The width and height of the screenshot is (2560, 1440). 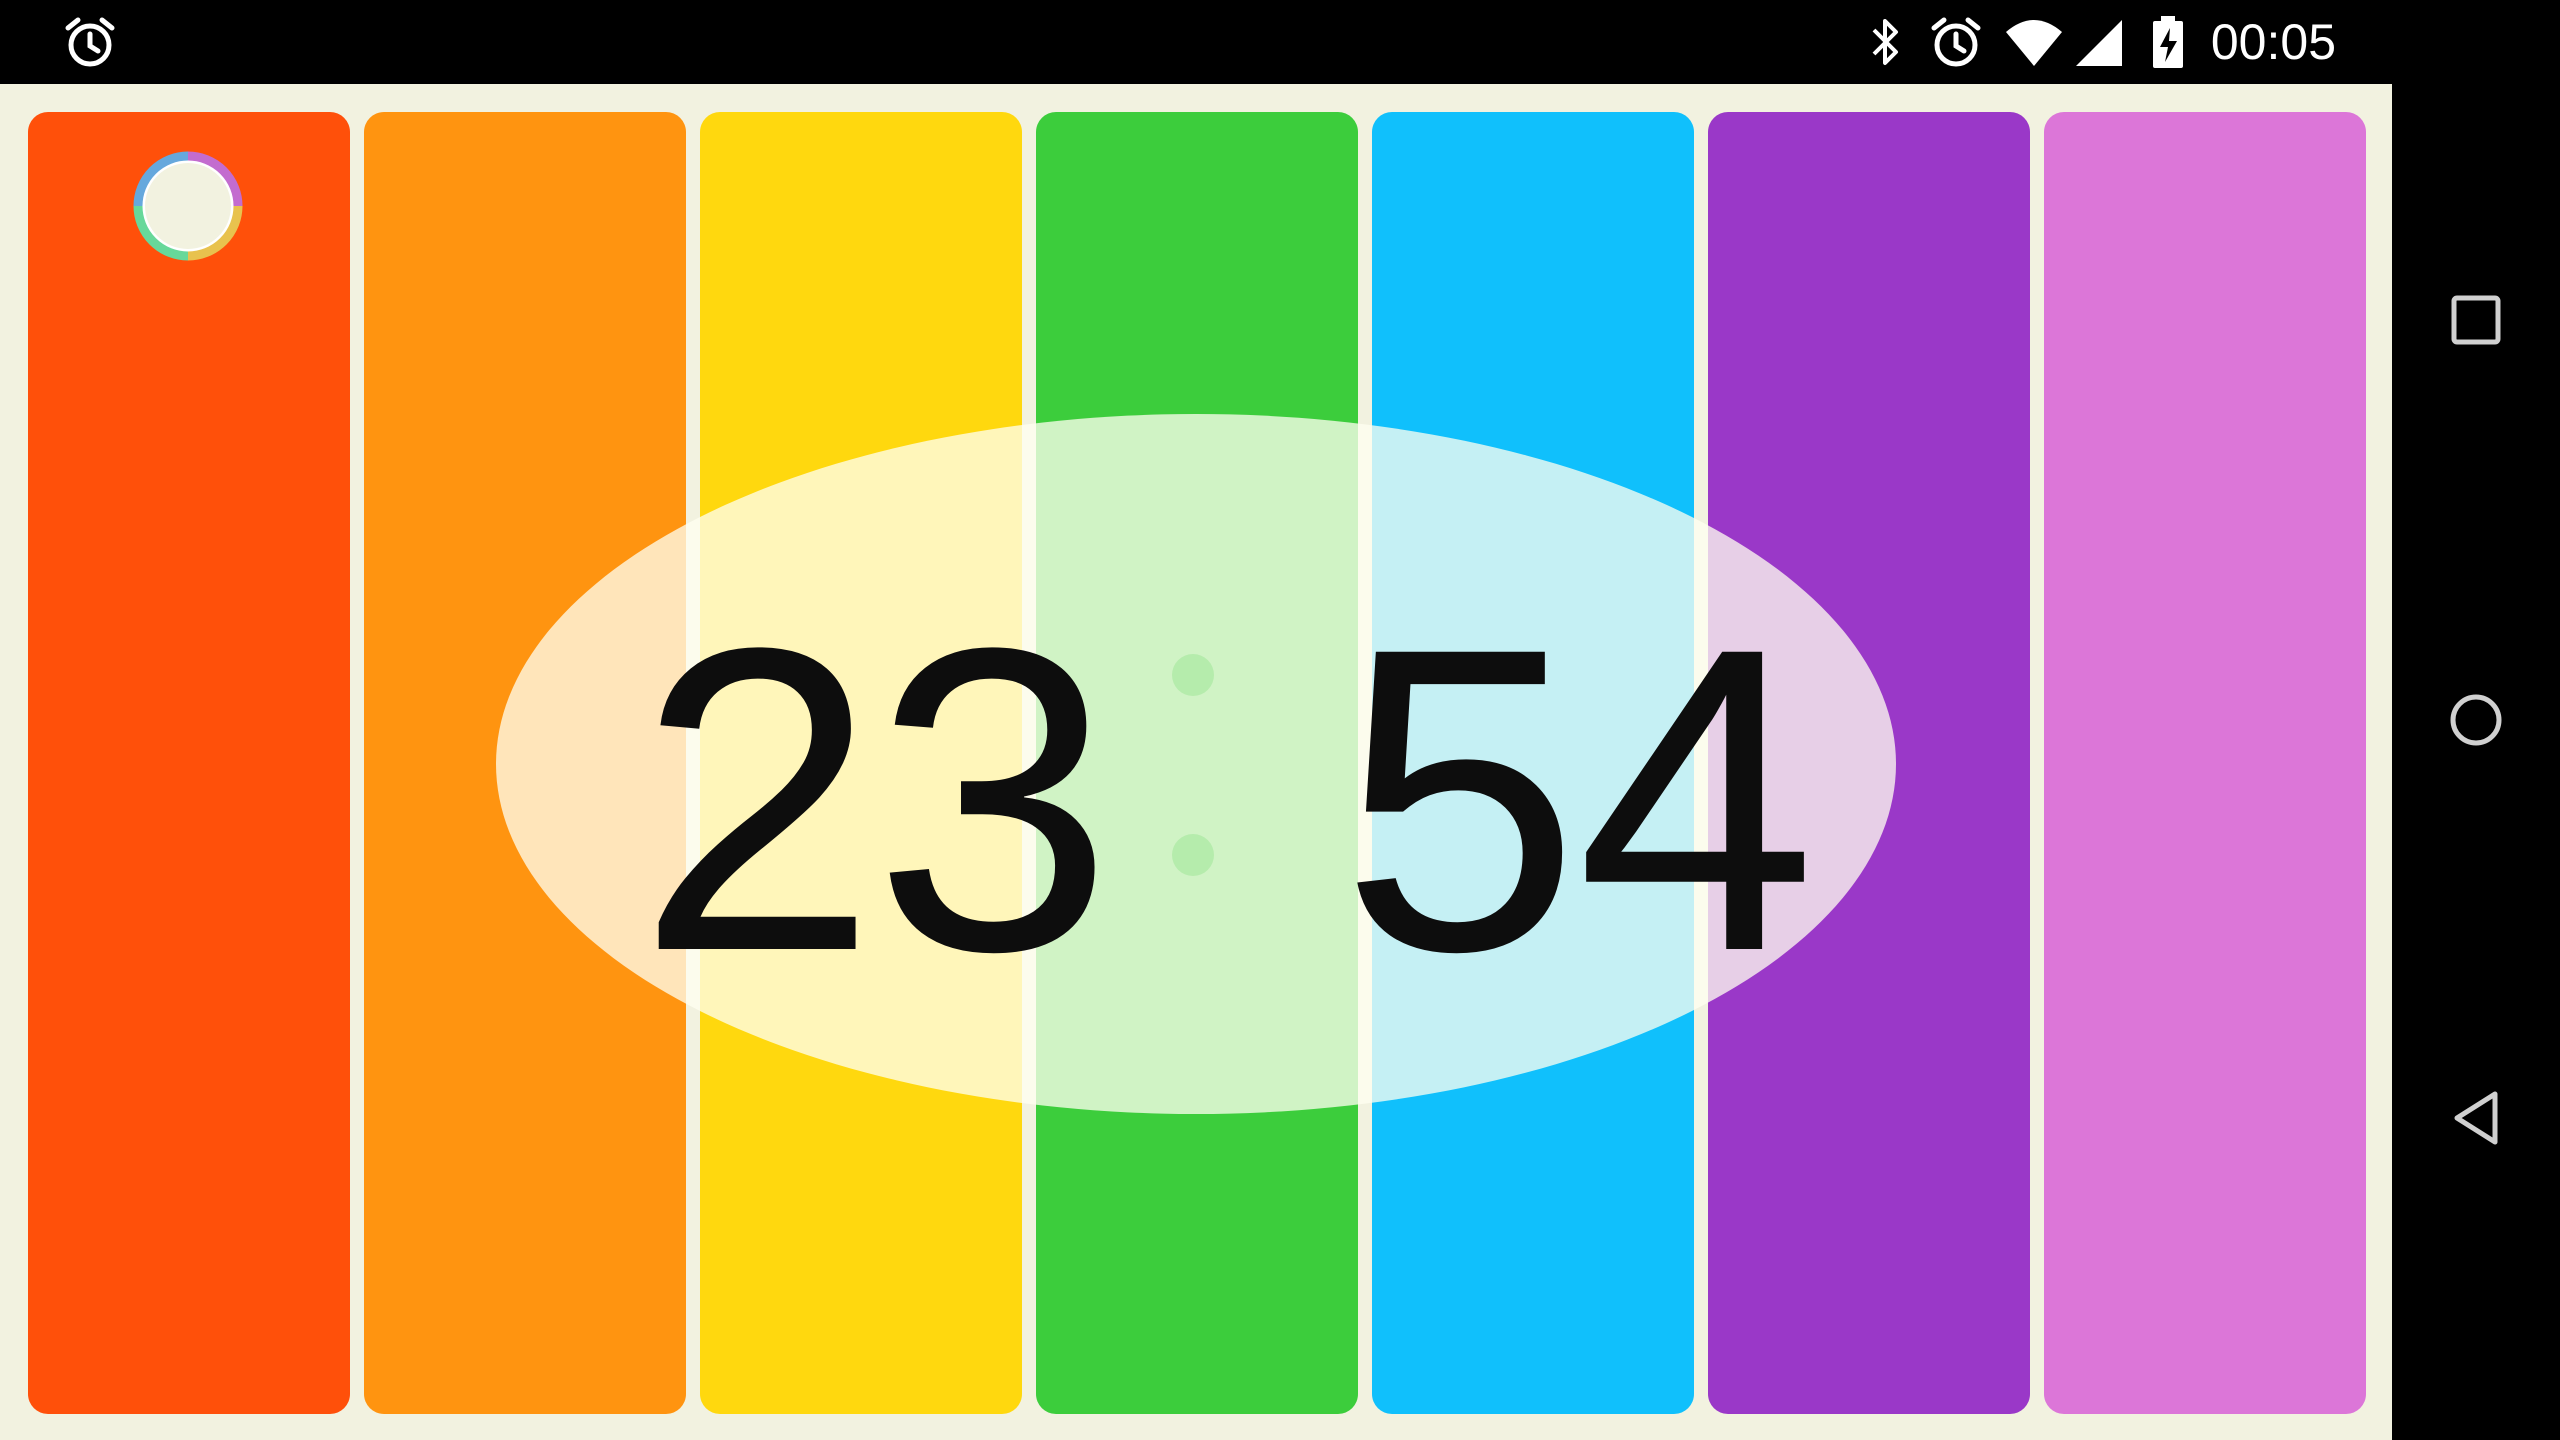 I want to click on colon-dot-top, so click(x=1193, y=675).